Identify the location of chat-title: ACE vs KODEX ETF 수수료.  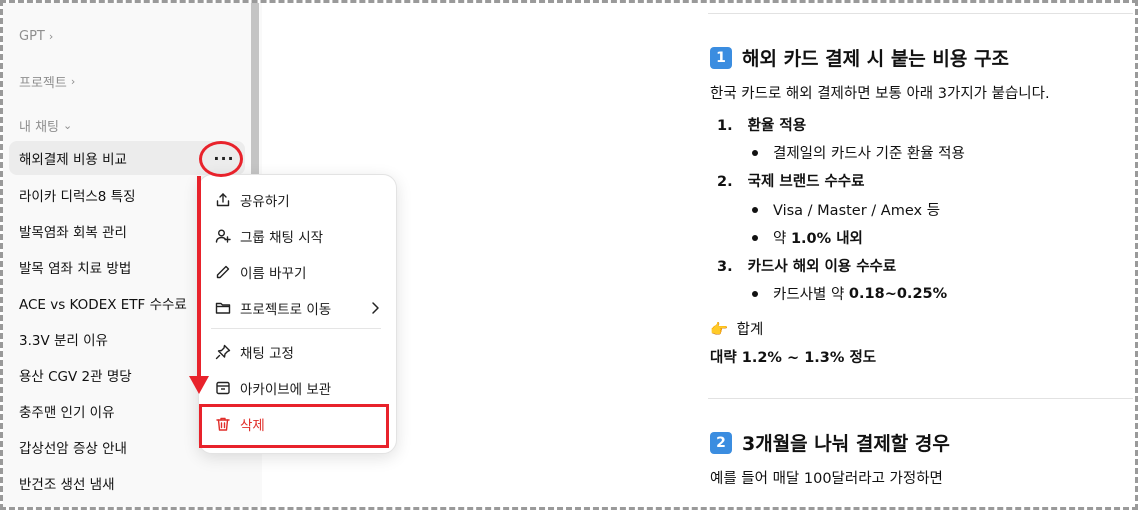
(103, 305).